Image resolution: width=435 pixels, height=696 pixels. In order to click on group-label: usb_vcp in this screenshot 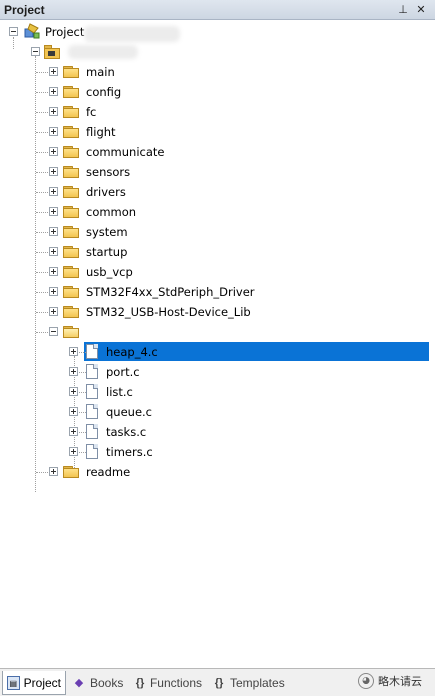, I will do `click(109, 272)`.